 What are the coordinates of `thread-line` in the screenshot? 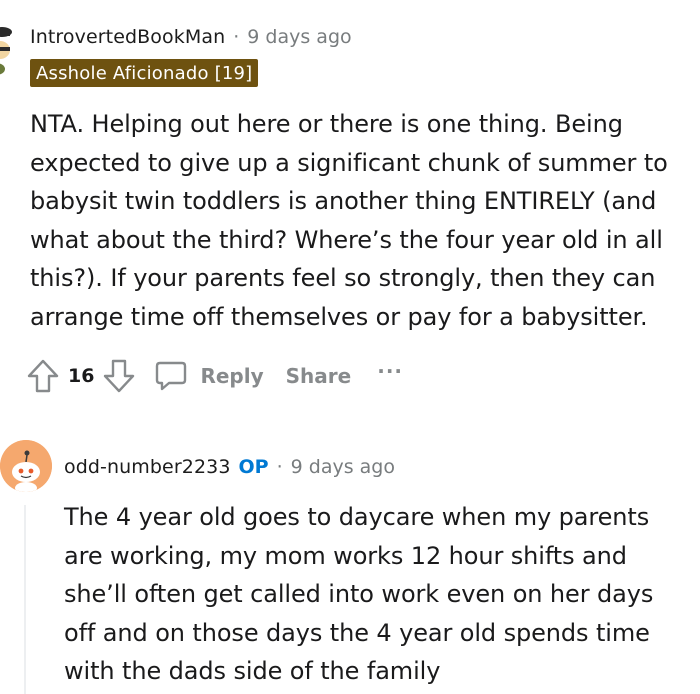 It's located at (25, 599).